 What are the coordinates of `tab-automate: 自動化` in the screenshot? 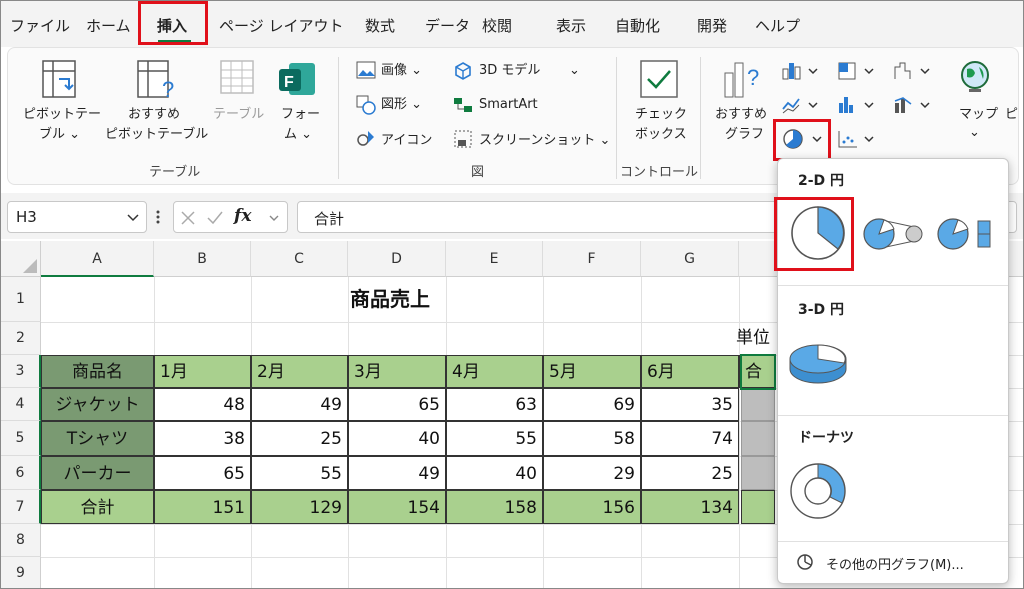 It's located at (637, 25).